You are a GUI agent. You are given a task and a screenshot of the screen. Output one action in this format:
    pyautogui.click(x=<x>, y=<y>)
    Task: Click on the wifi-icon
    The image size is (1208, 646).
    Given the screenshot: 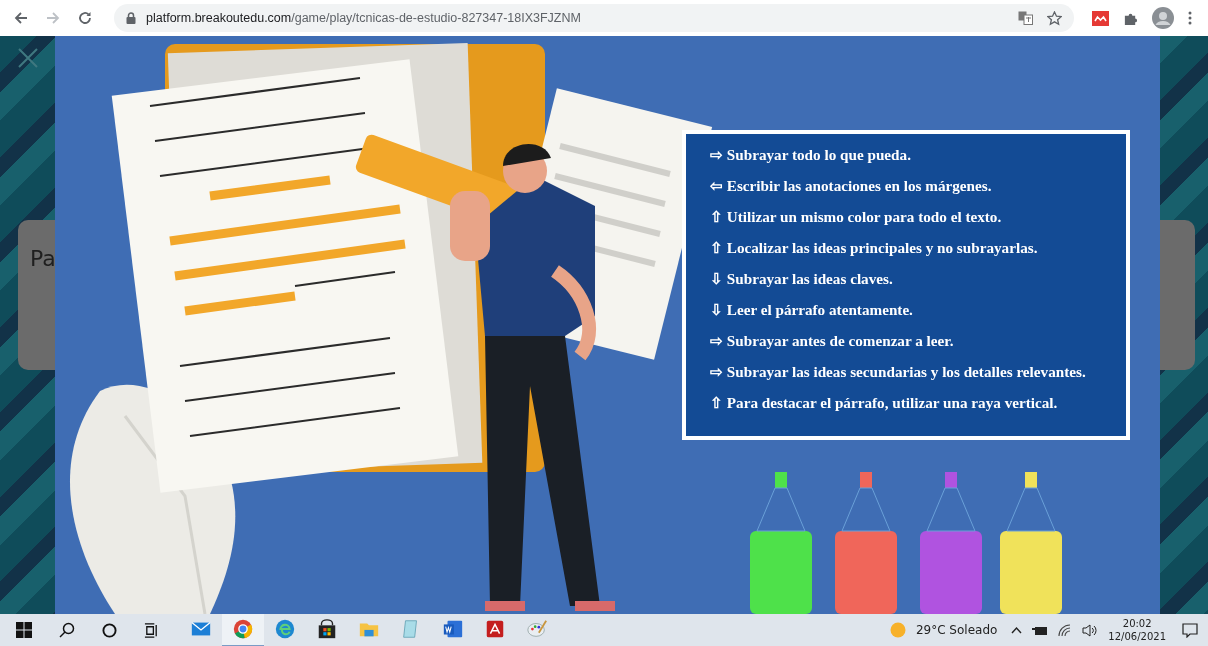 What is the action you would take?
    pyautogui.click(x=1065, y=630)
    